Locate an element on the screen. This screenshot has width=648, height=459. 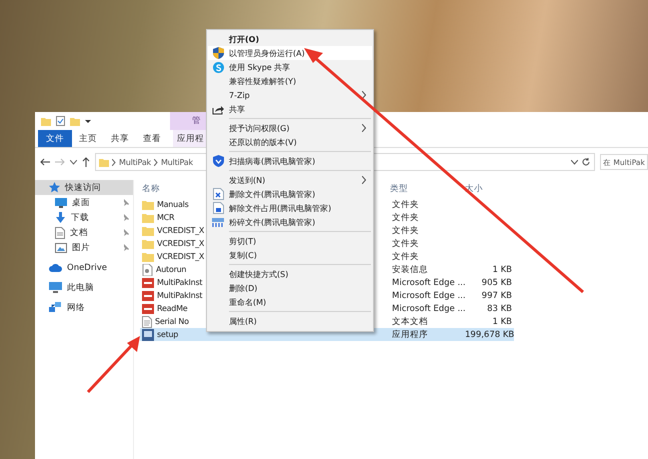
menu-item: 使用 Skype 共享 is located at coordinates (290, 67).